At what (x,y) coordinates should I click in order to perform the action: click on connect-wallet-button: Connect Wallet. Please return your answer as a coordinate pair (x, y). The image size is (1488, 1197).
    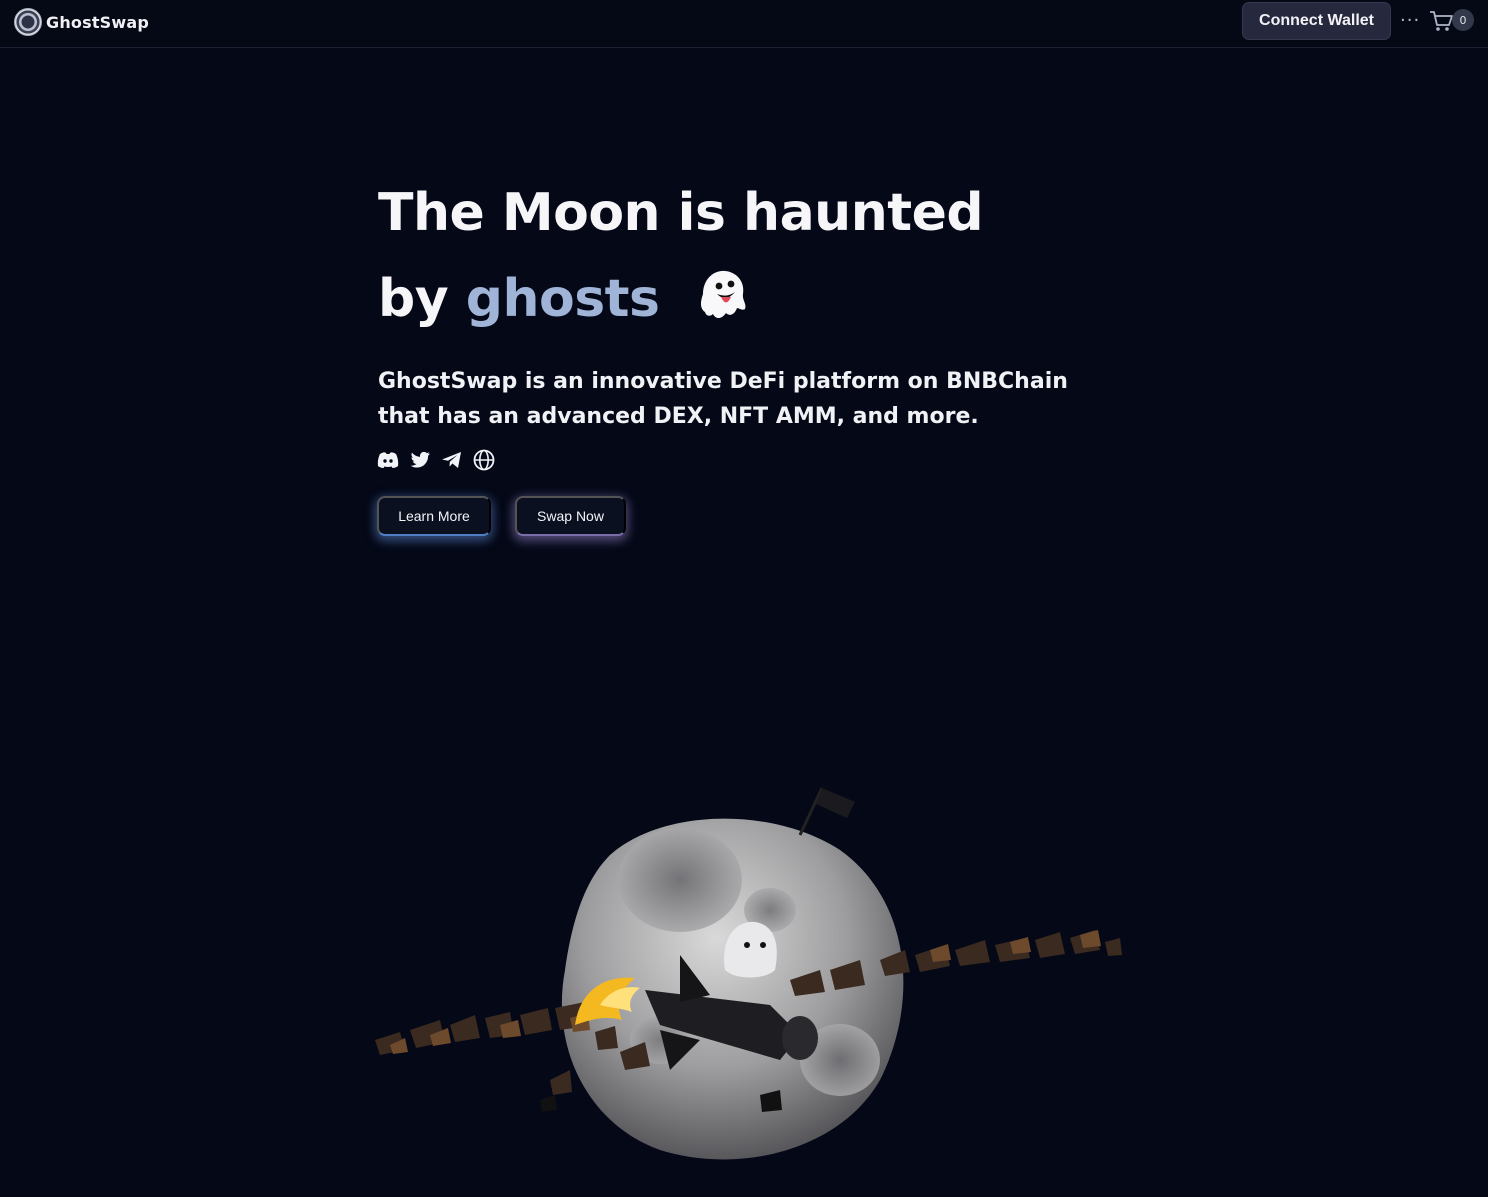
    Looking at the image, I should click on (1316, 21).